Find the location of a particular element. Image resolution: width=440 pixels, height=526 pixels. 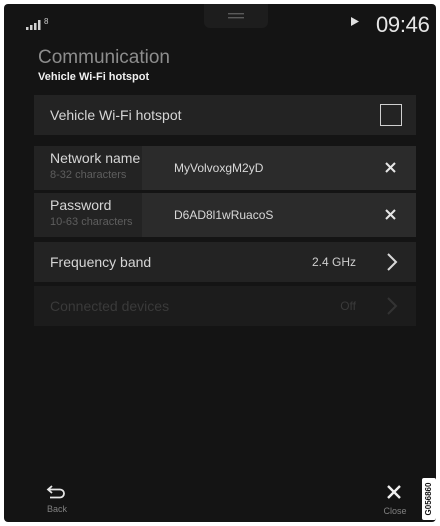

drag-handle-icon is located at coordinates (236, 16).